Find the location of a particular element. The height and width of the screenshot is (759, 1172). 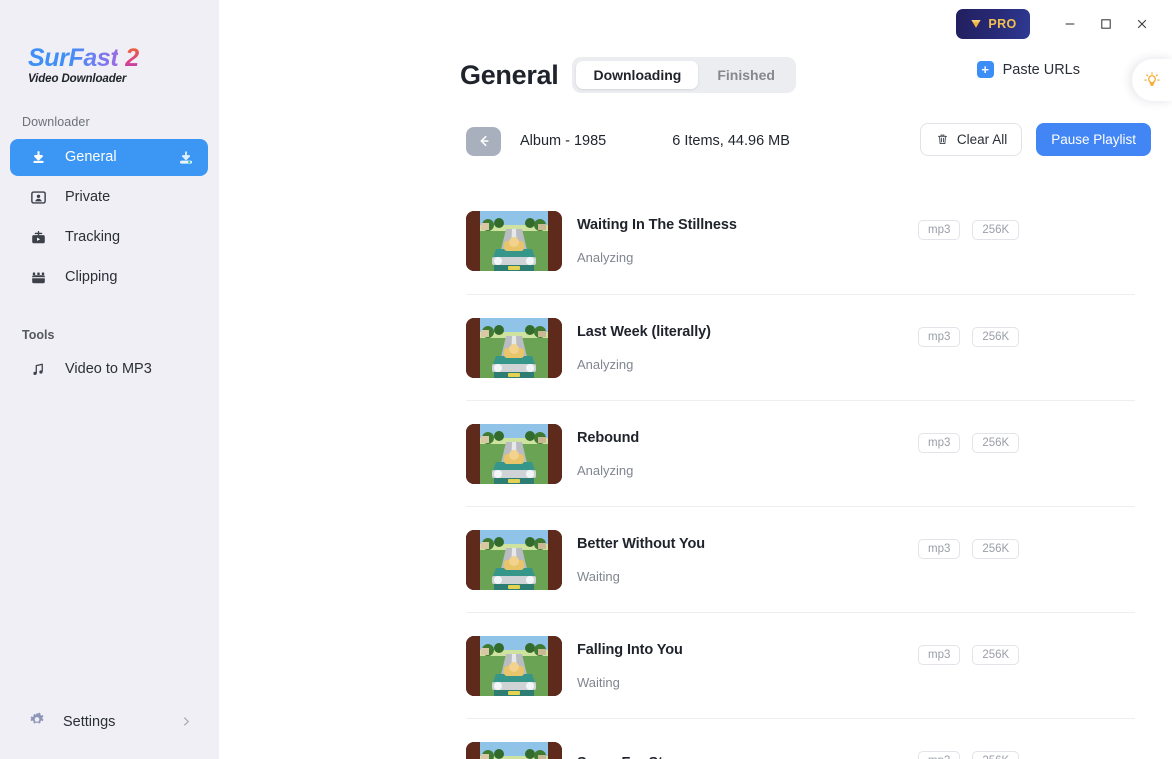

tips-lightbulb-button is located at coordinates (1152, 80).